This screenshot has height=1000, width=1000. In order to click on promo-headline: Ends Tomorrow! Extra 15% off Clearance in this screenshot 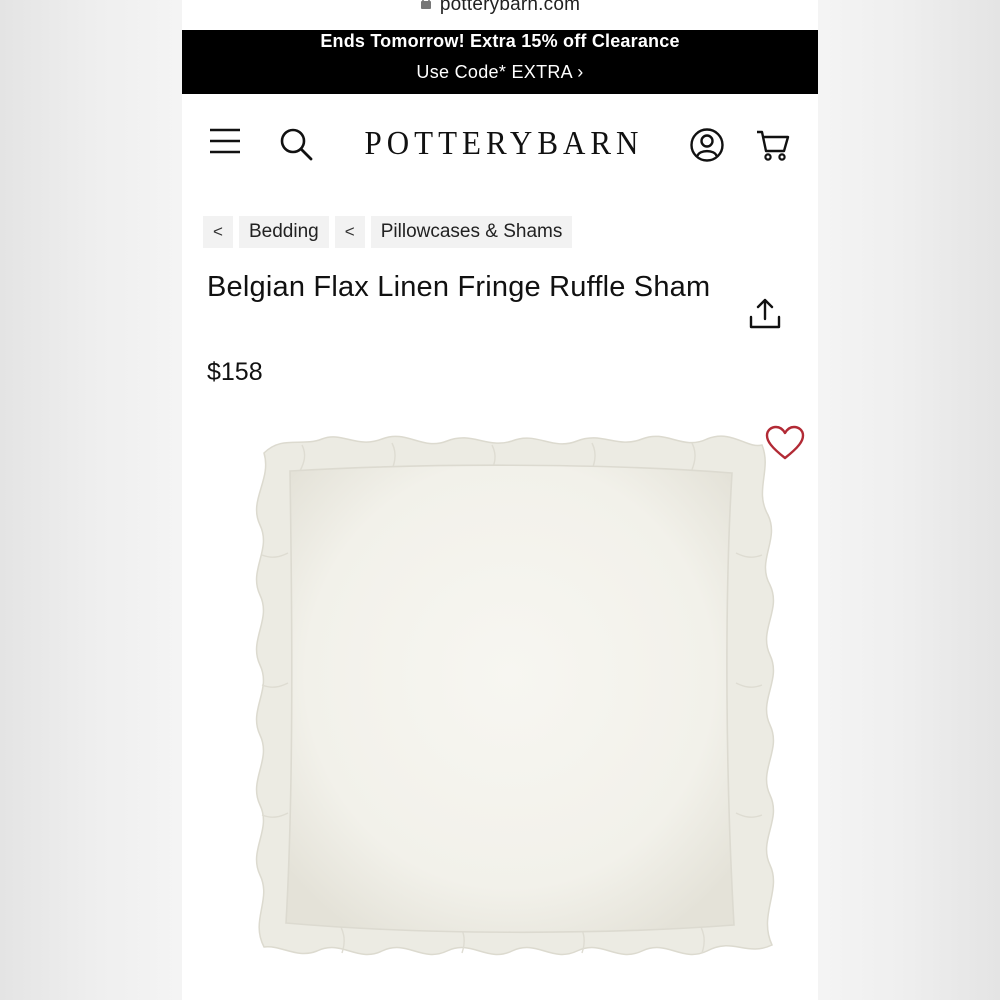, I will do `click(500, 41)`.